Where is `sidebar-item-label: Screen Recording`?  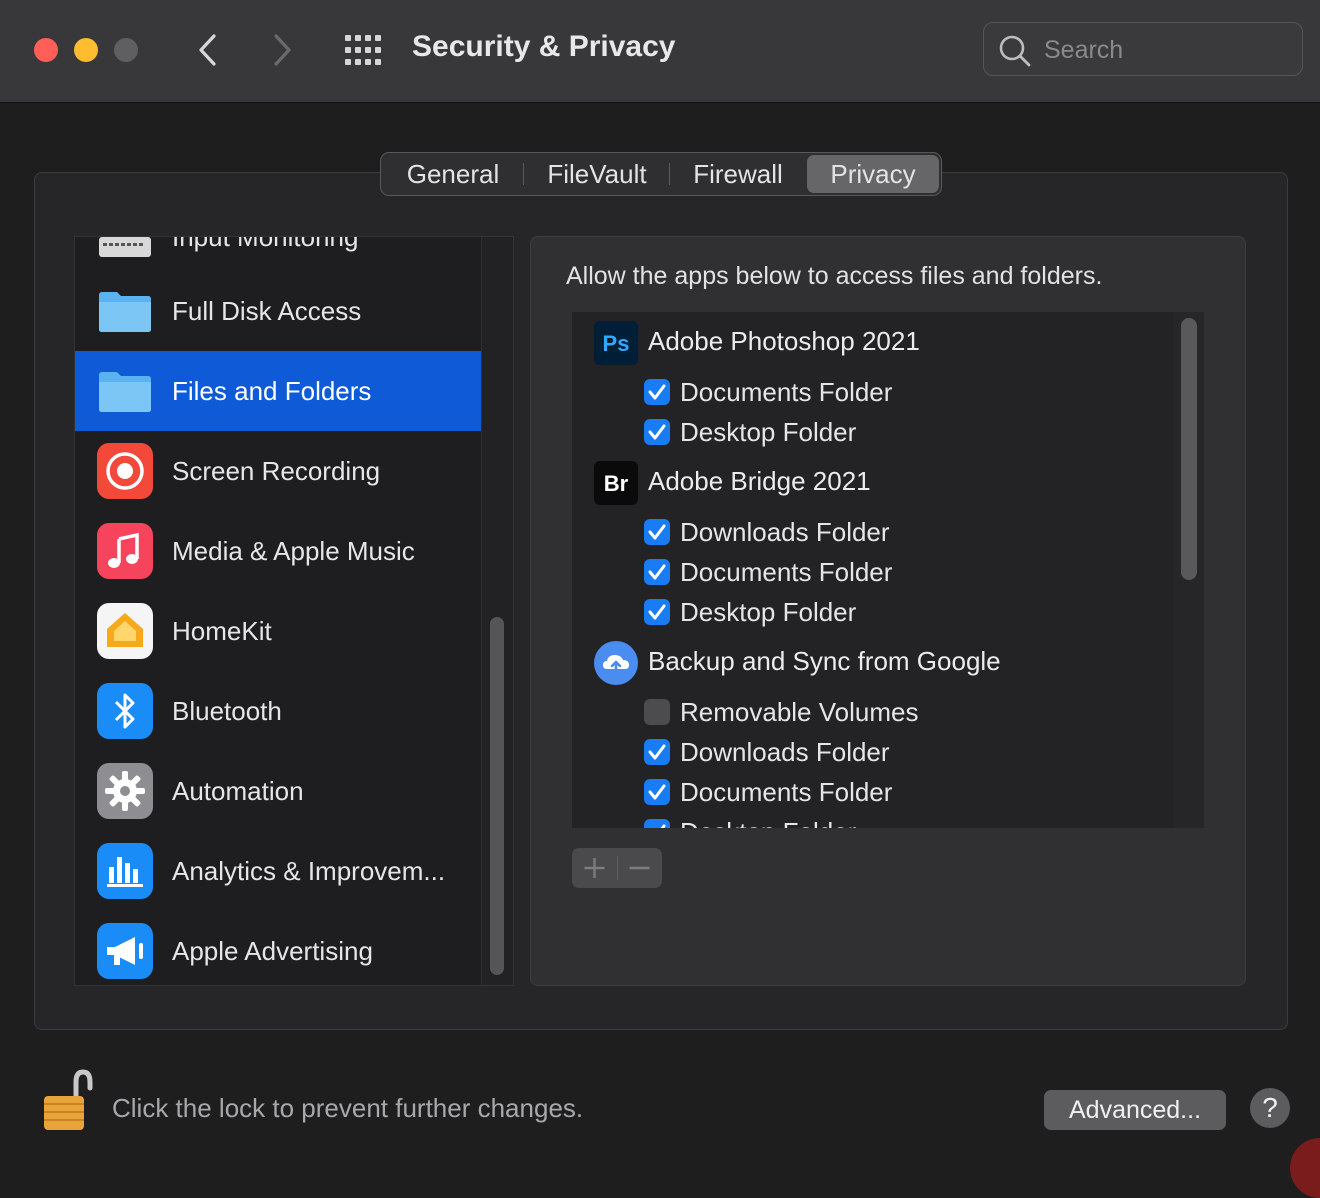
sidebar-item-label: Screen Recording is located at coordinates (276, 471).